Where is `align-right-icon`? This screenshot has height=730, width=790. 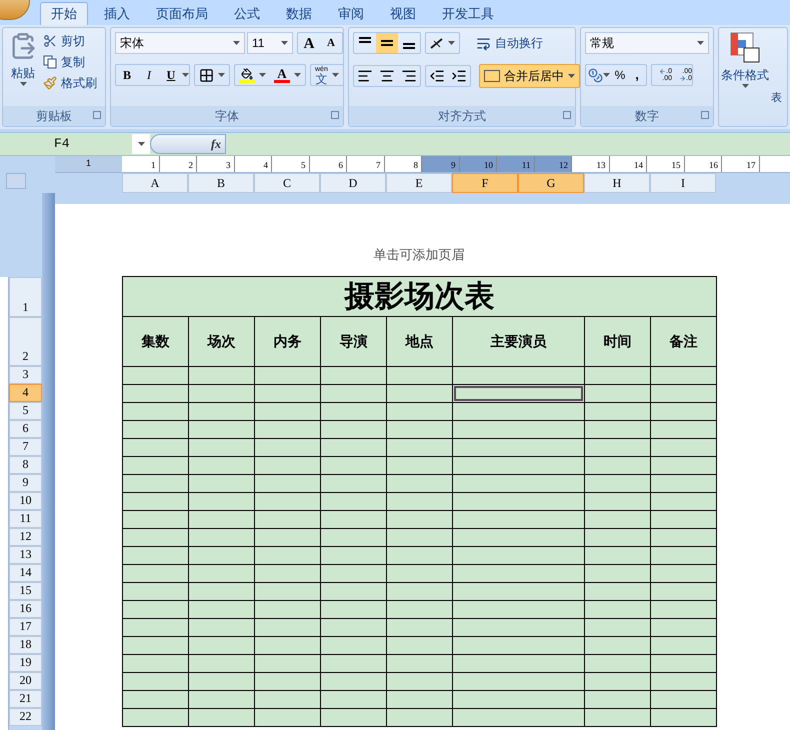 align-right-icon is located at coordinates (409, 76).